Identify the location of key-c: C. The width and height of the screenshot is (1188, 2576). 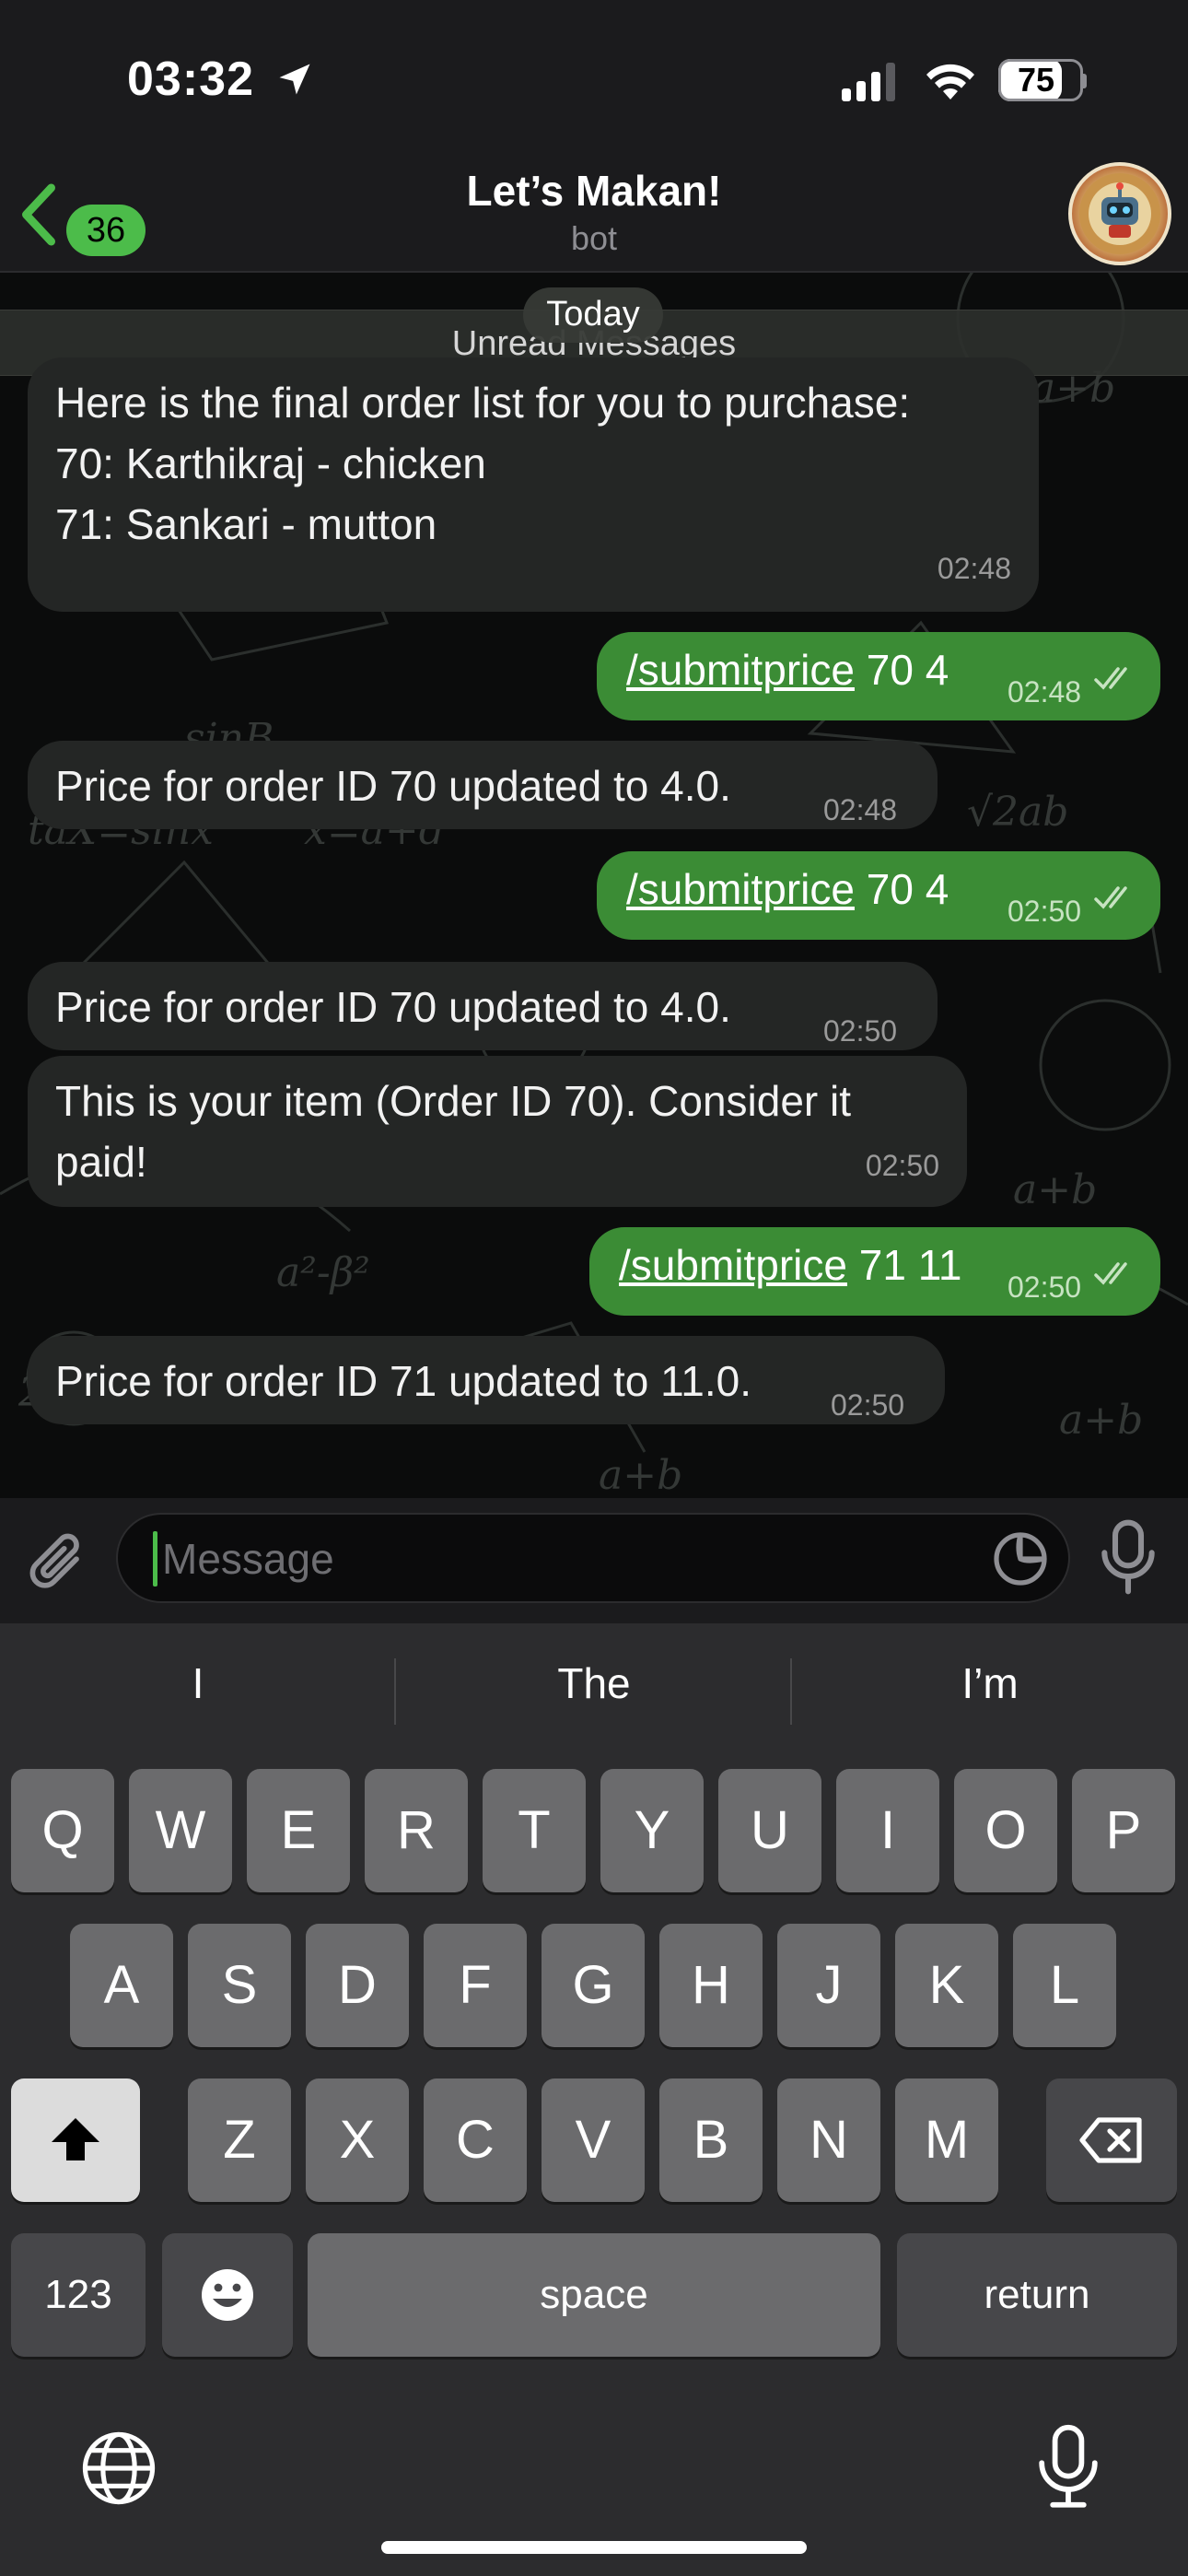
(476, 2140).